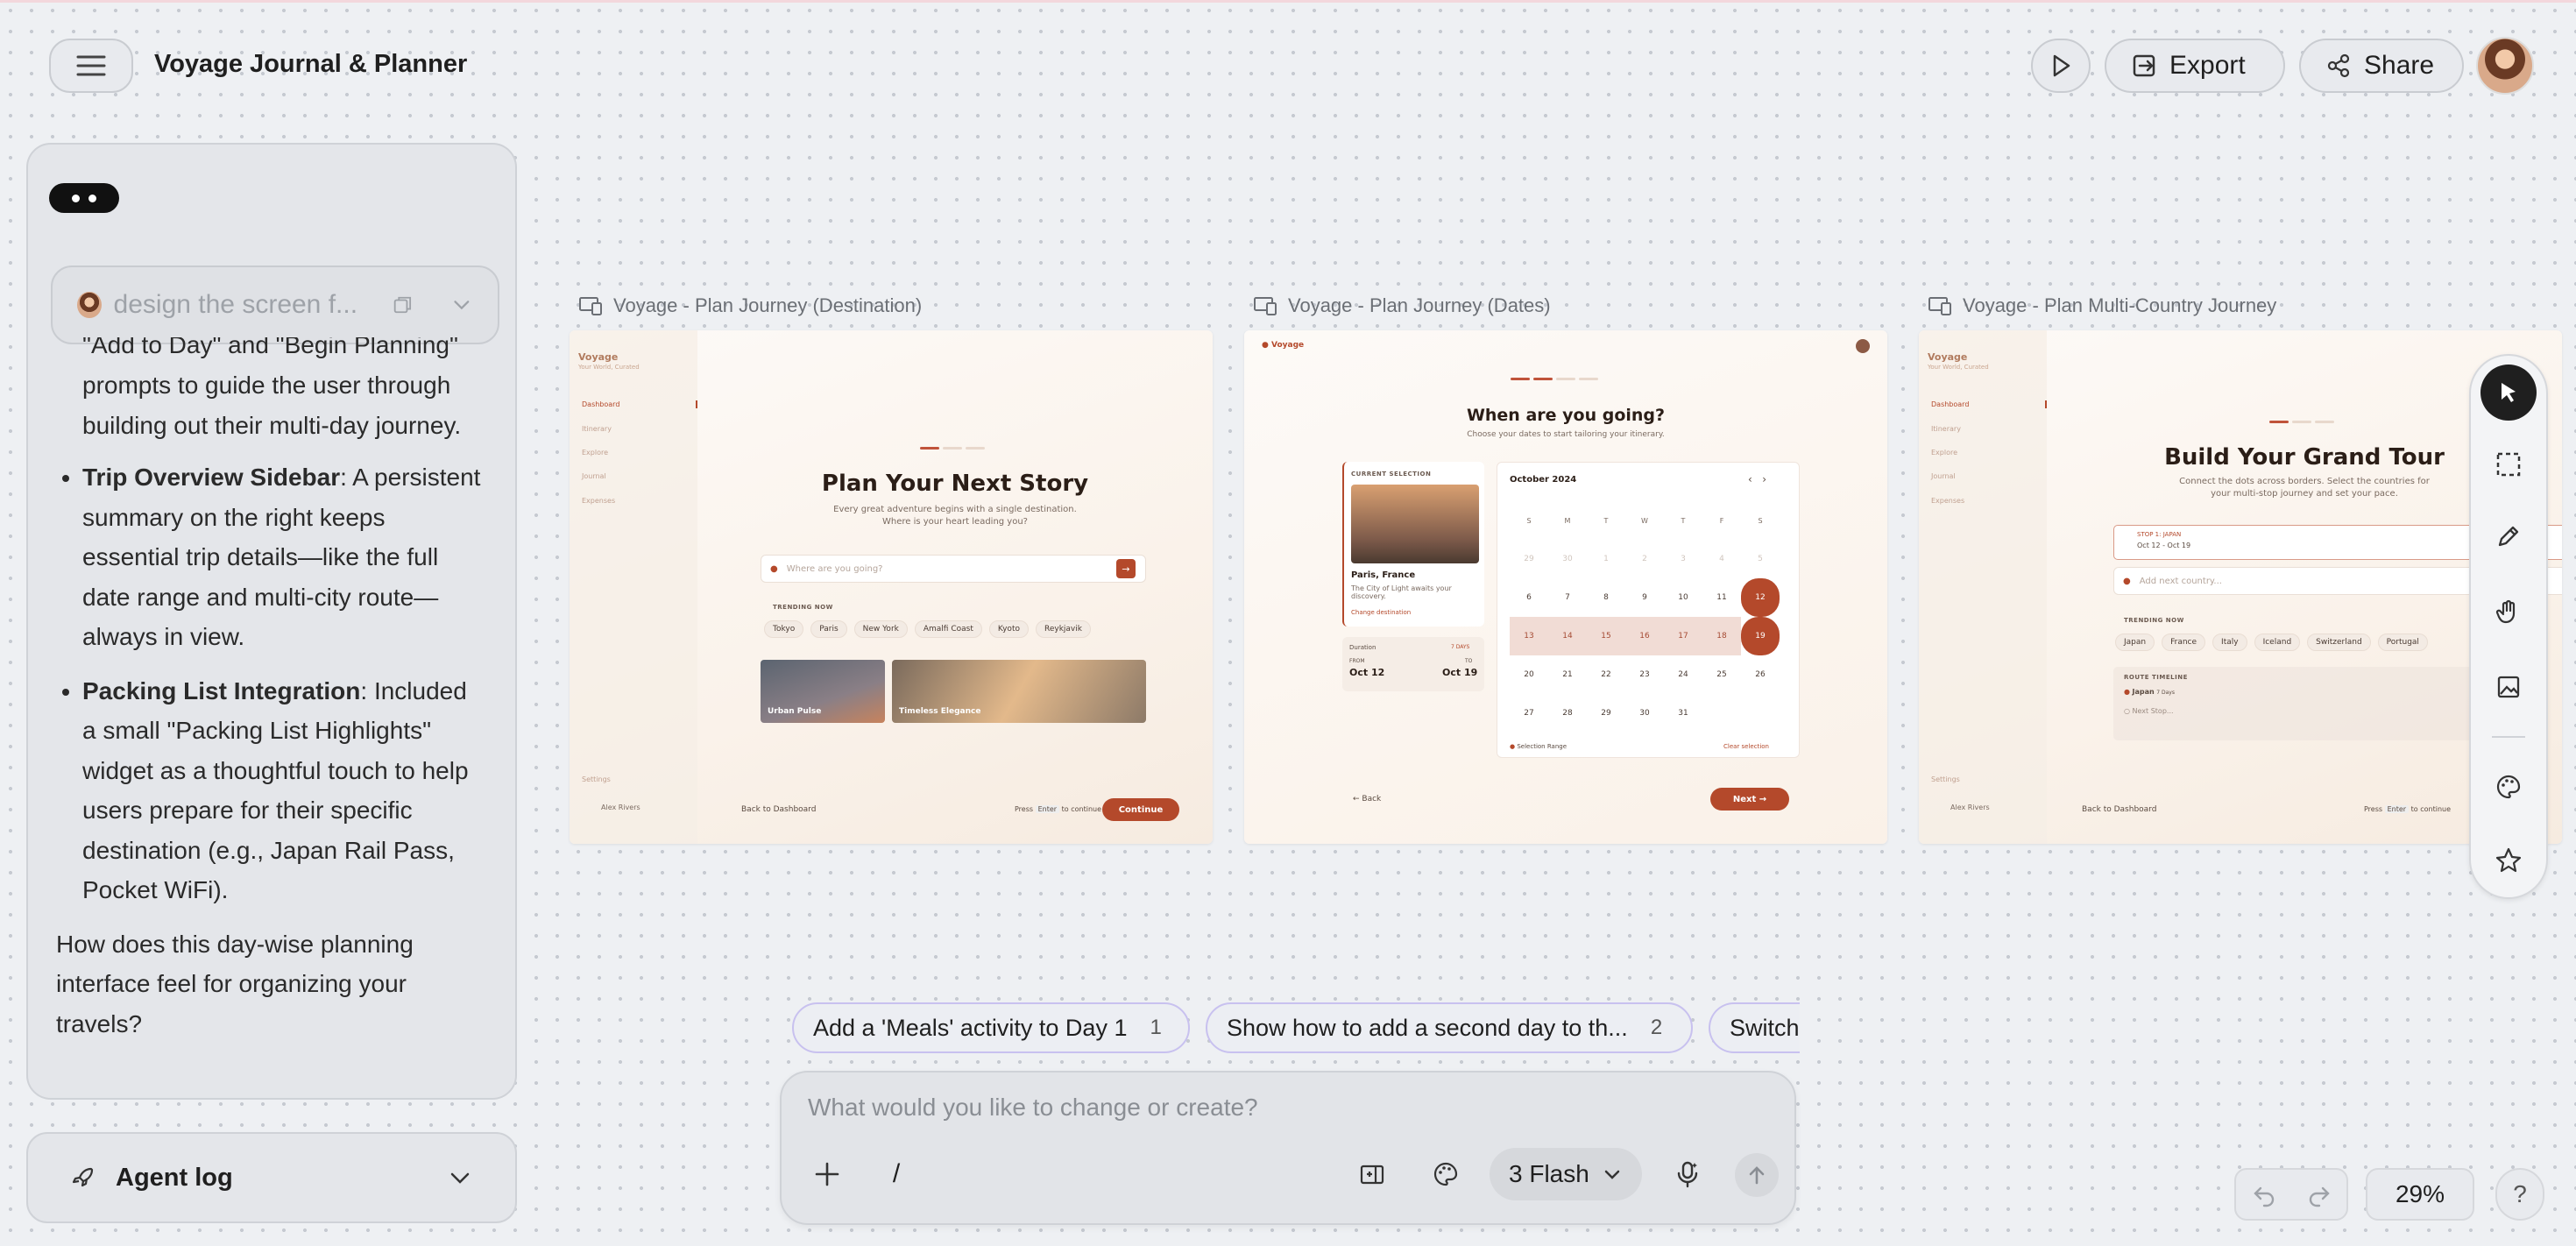 The image size is (2576, 1246). What do you see at coordinates (84, 198) in the screenshot?
I see `agent-status-badge` at bounding box center [84, 198].